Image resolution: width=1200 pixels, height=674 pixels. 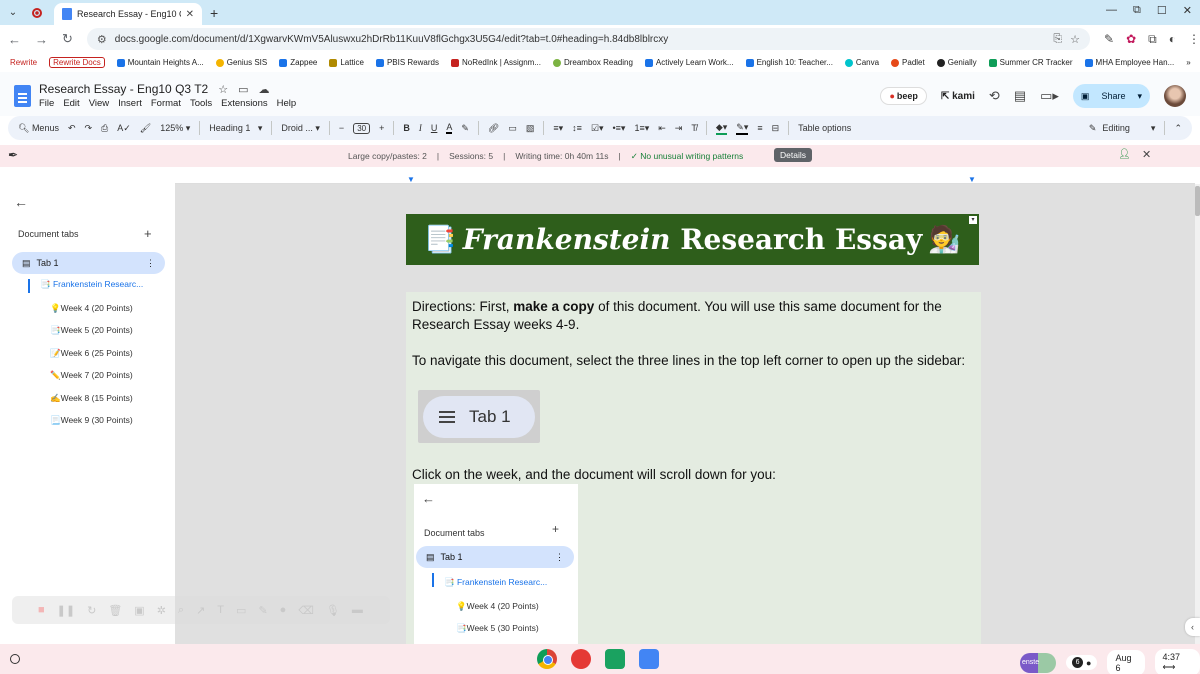 I want to click on chrome-app-icon, so click(x=547, y=659).